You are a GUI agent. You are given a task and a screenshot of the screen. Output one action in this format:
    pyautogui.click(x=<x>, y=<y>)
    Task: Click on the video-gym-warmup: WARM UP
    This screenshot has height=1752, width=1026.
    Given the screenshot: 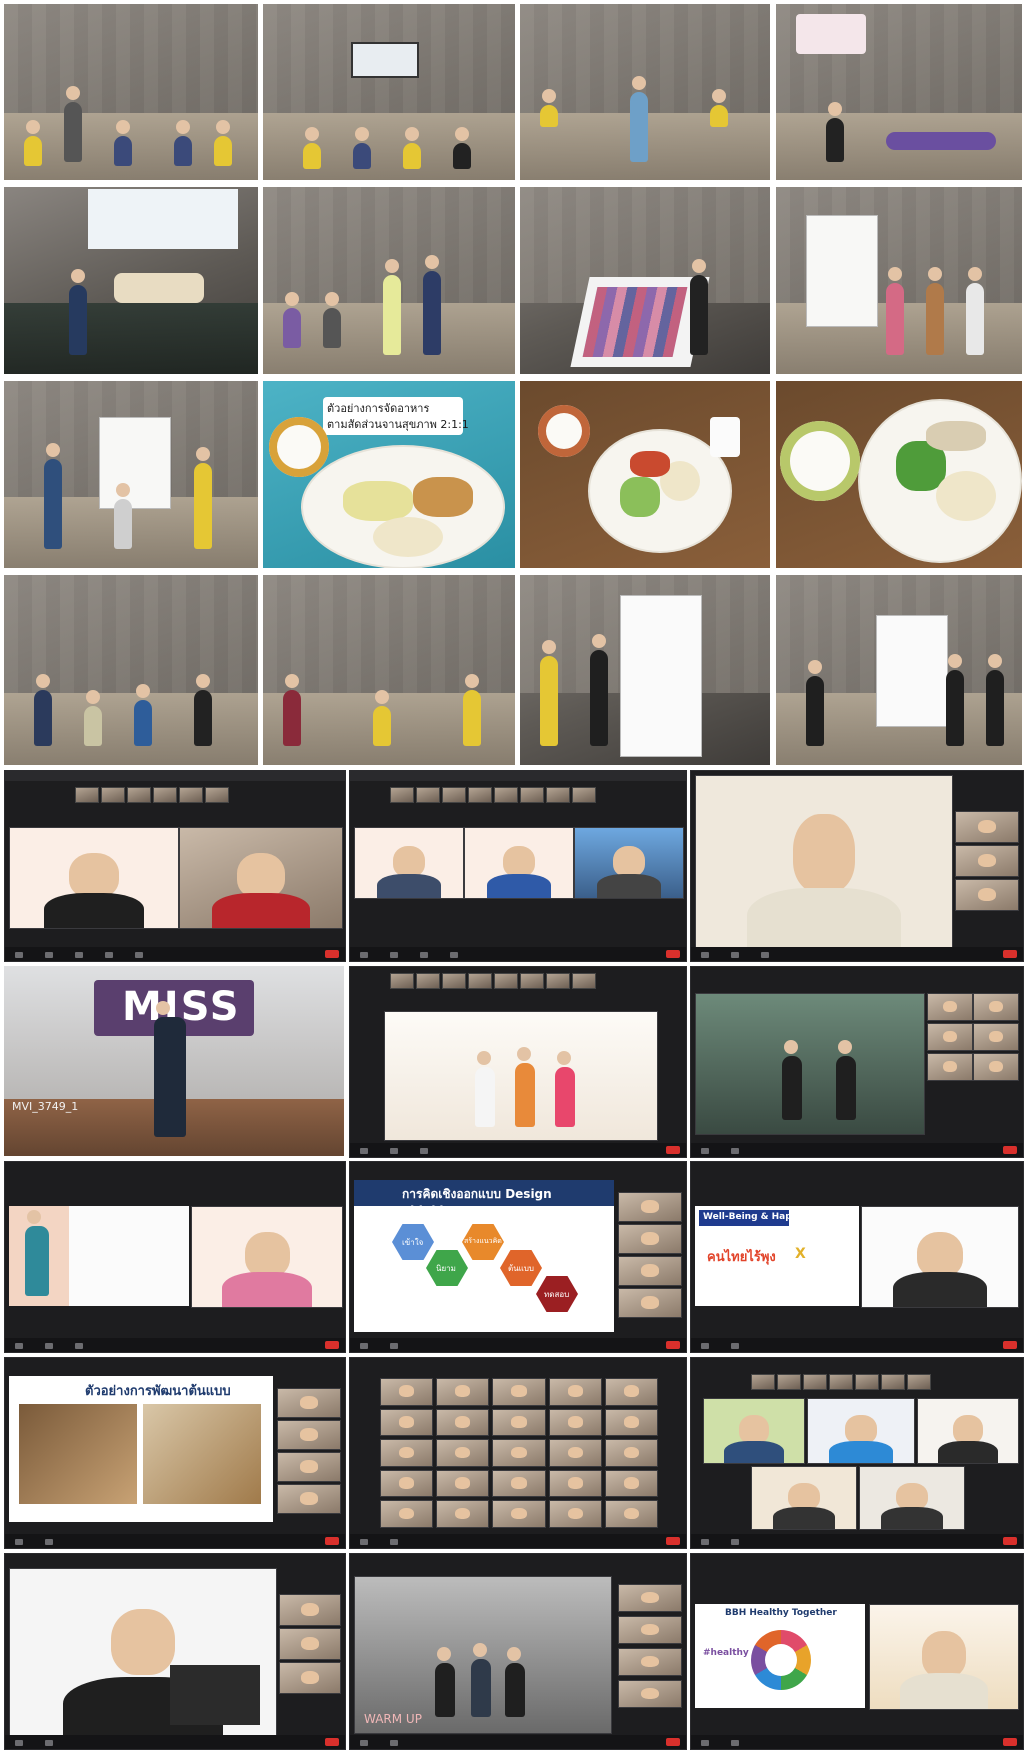 What is the action you would take?
    pyautogui.click(x=518, y=1651)
    